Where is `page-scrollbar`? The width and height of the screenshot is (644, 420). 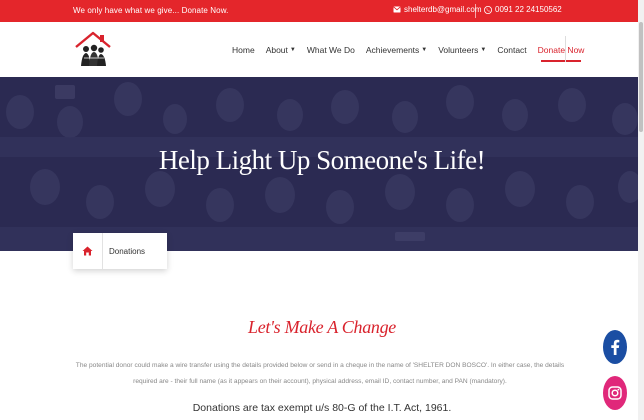
page-scrollbar is located at coordinates (641, 210).